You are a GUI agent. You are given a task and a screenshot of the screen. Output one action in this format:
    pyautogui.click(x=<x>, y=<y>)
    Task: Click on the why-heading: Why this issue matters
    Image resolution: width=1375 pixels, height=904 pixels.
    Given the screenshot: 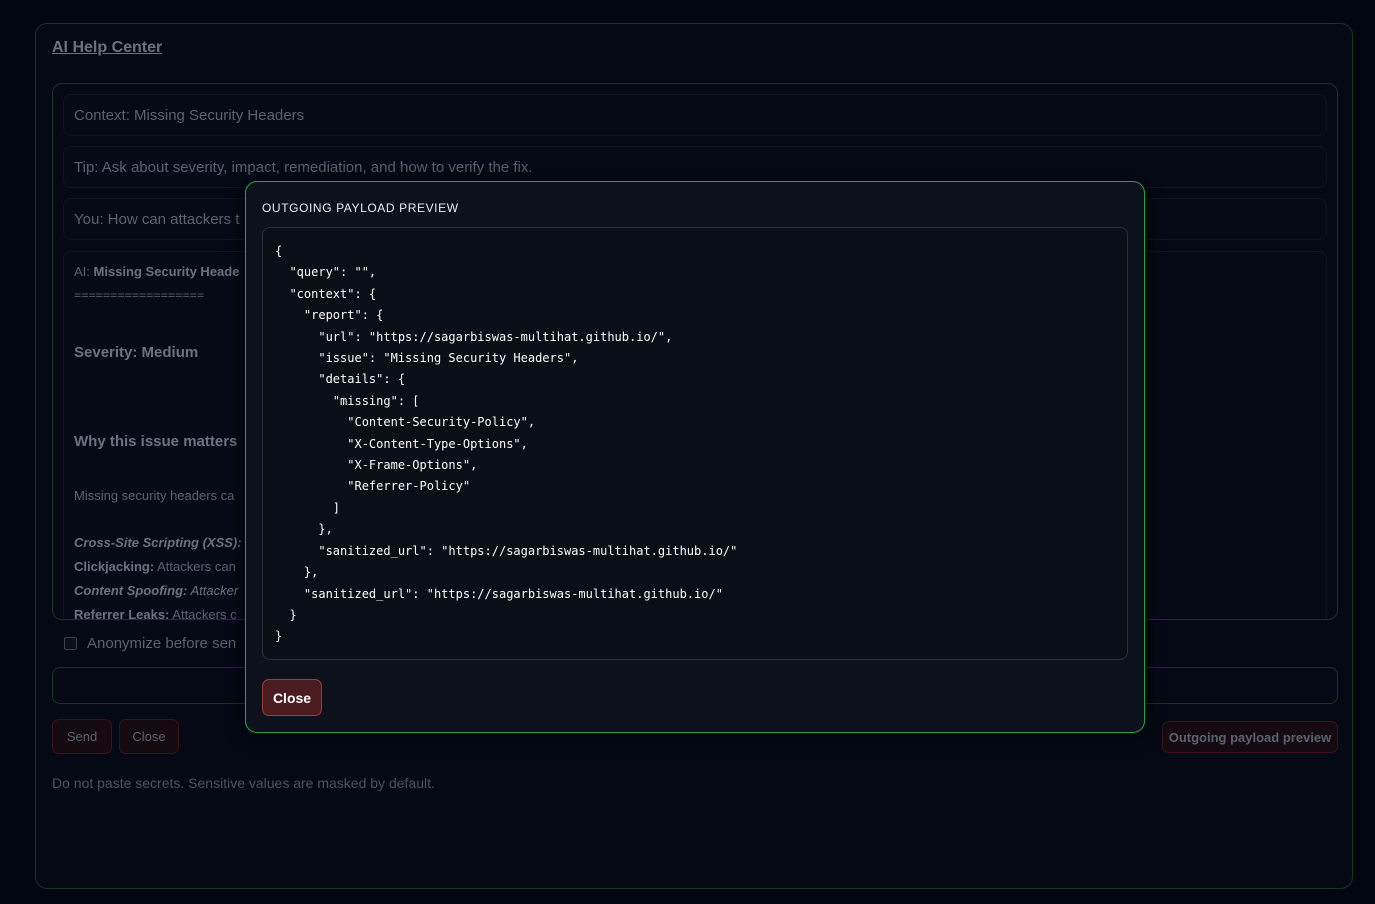 What is the action you would take?
    pyautogui.click(x=156, y=441)
    